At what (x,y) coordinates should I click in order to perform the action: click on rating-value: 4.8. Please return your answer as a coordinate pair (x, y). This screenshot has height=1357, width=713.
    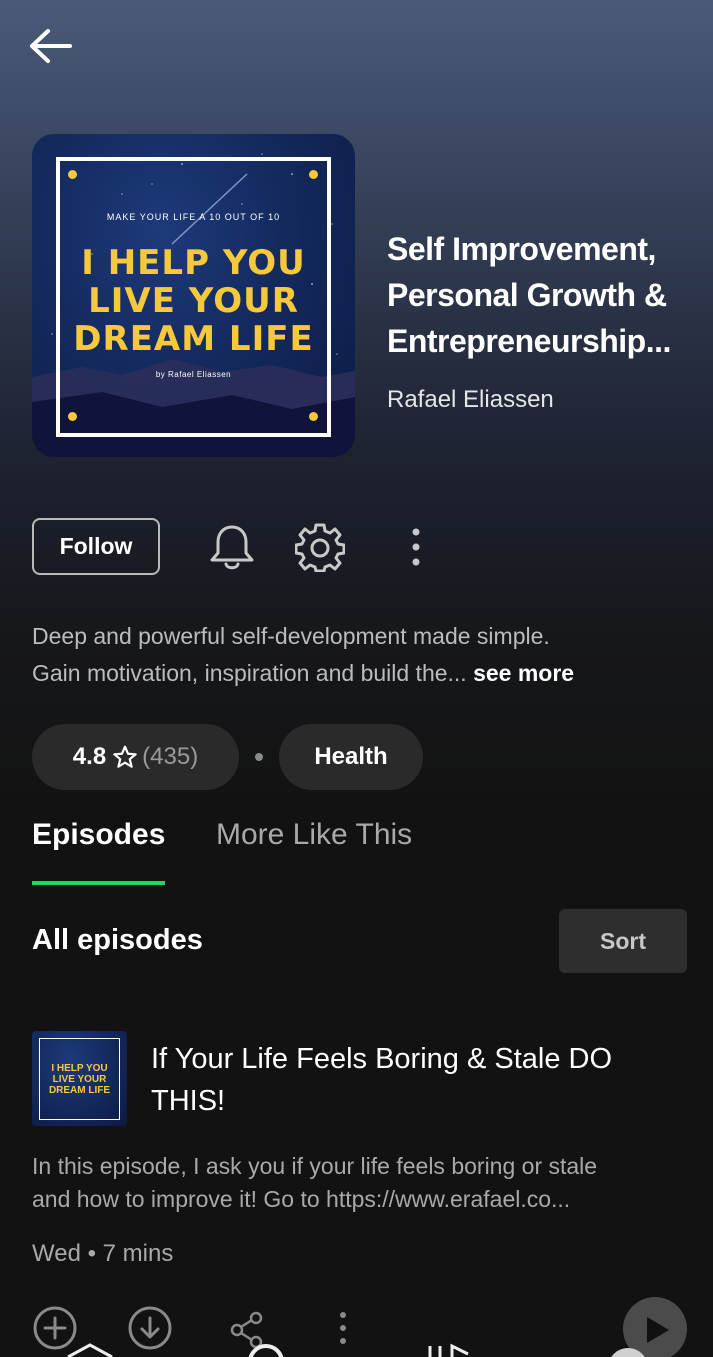
    Looking at the image, I should click on (89, 756).